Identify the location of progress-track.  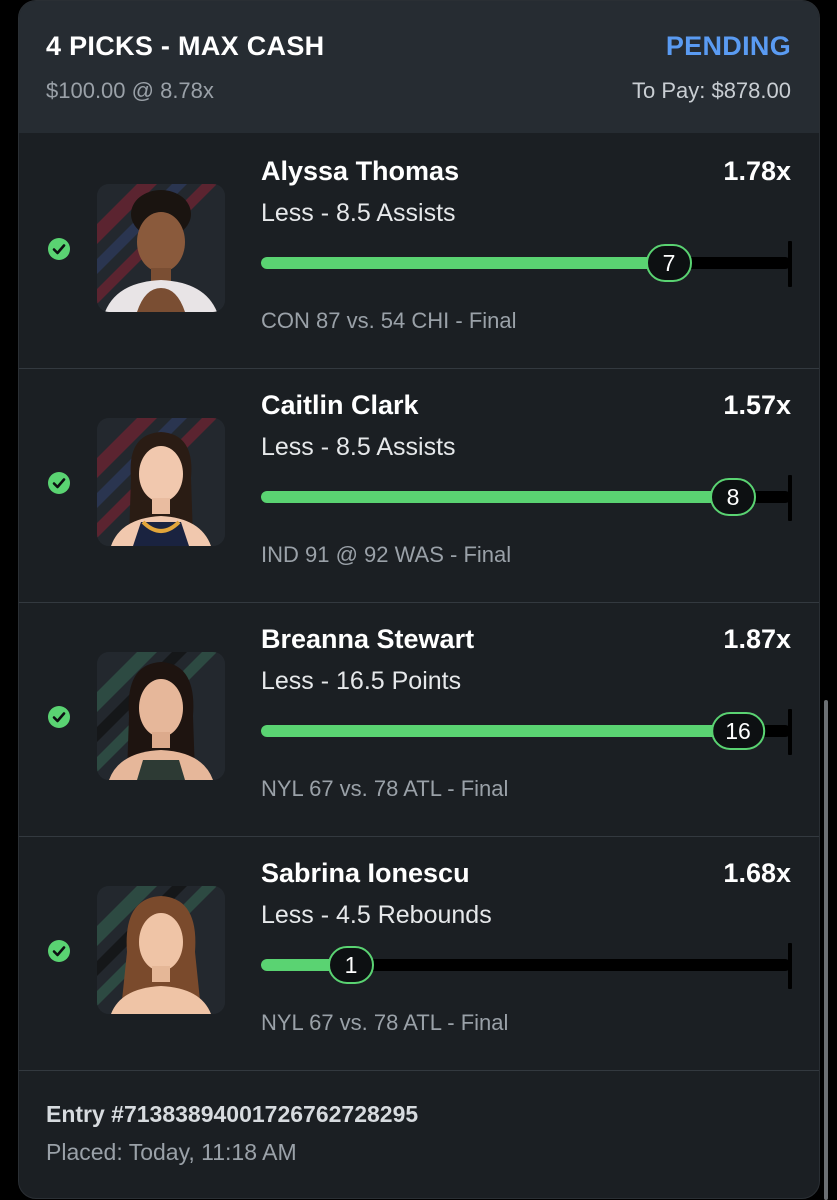
(526, 263).